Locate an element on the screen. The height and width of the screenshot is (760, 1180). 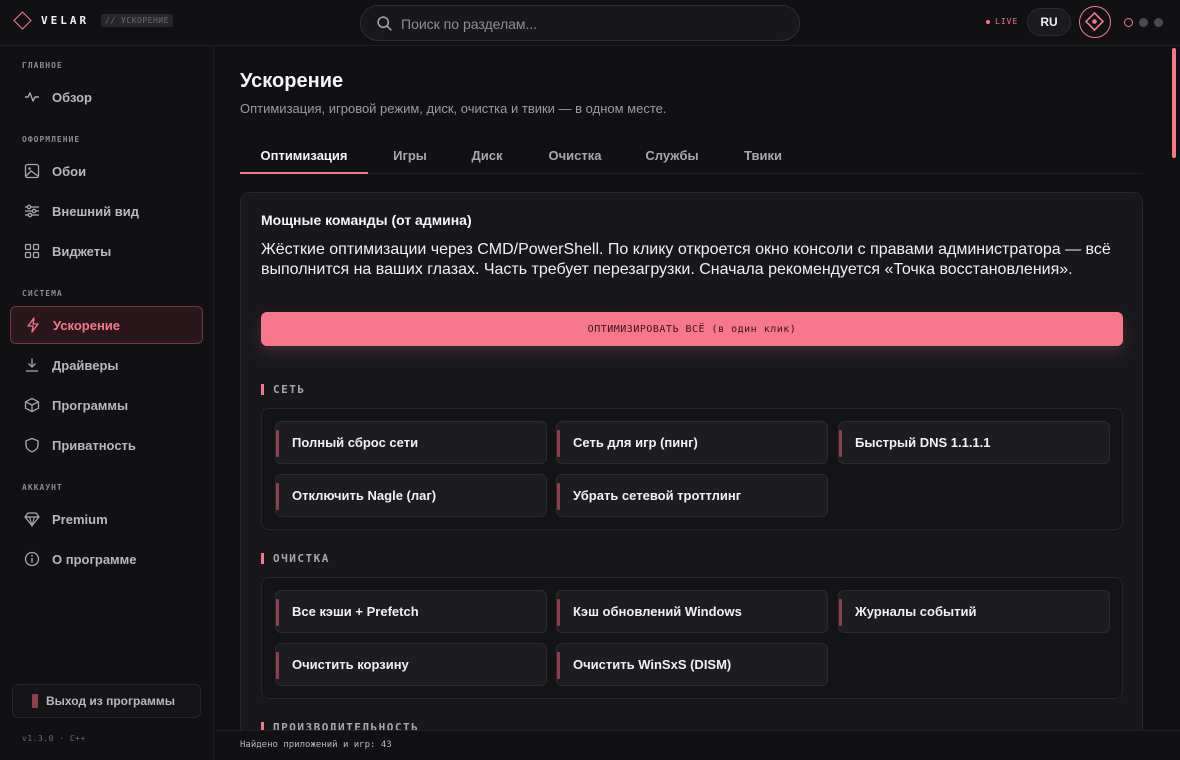
tab-games: Игры is located at coordinates (410, 161).